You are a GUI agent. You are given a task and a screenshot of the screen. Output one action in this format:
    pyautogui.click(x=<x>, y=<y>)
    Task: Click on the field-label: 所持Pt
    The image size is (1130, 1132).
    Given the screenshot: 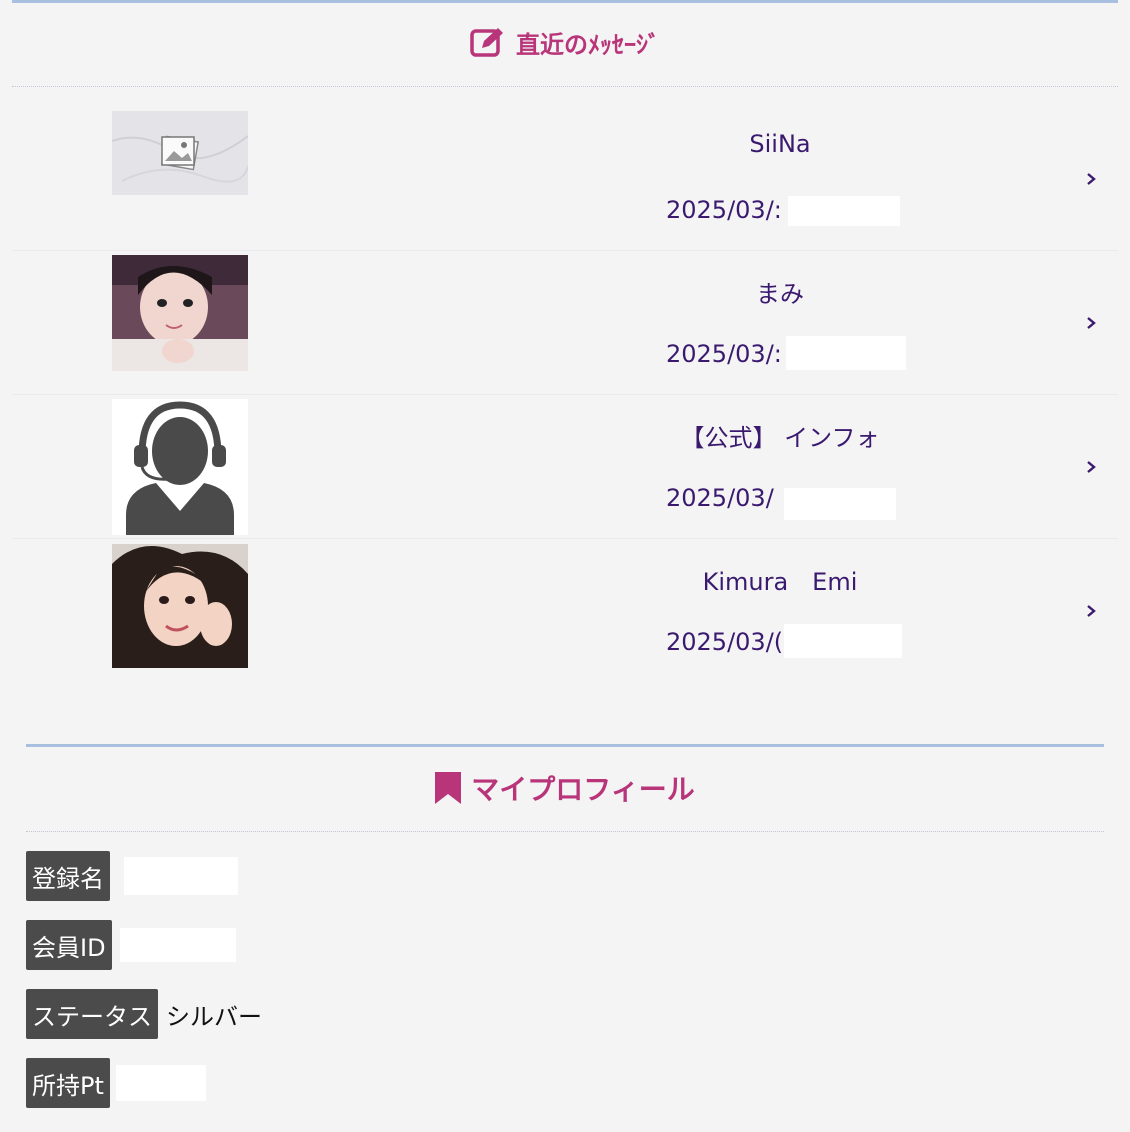 What is the action you would take?
    pyautogui.click(x=68, y=1083)
    